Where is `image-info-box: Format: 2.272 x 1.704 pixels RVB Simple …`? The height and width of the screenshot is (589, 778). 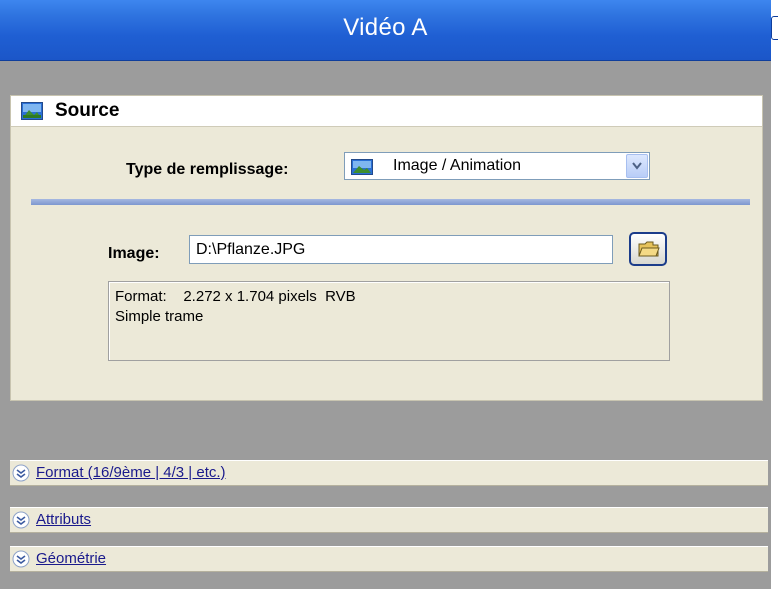
image-info-box: Format: 2.272 x 1.704 pixels RVB Simple … is located at coordinates (389, 321).